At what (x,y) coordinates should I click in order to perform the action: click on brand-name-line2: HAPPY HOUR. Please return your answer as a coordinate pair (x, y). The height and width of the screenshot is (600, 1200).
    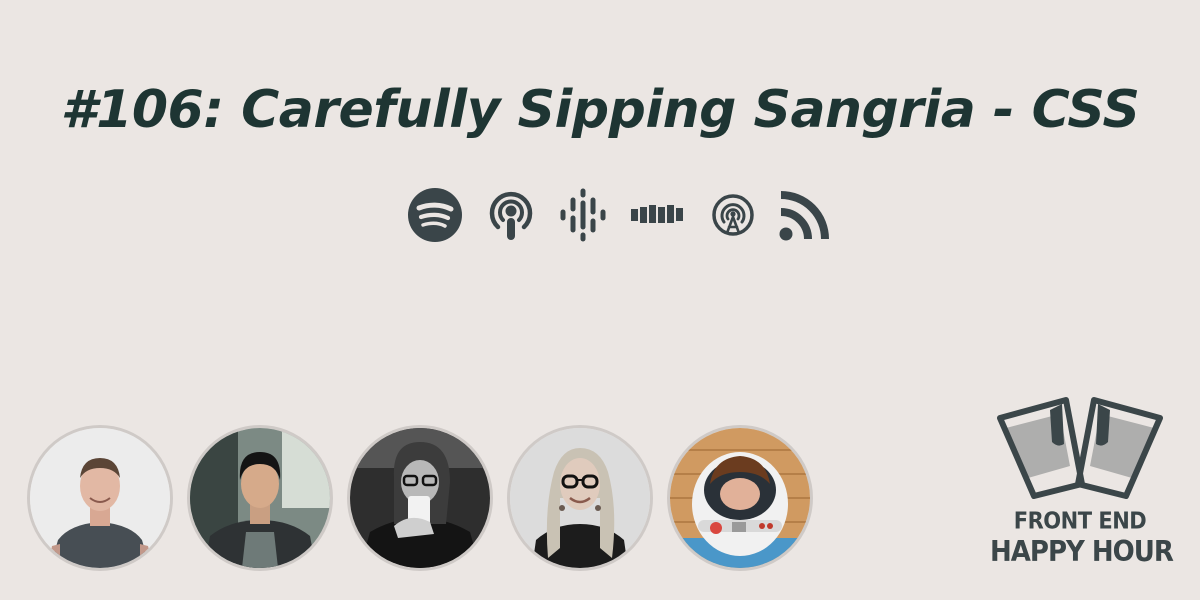
    Looking at the image, I should click on (1082, 552).